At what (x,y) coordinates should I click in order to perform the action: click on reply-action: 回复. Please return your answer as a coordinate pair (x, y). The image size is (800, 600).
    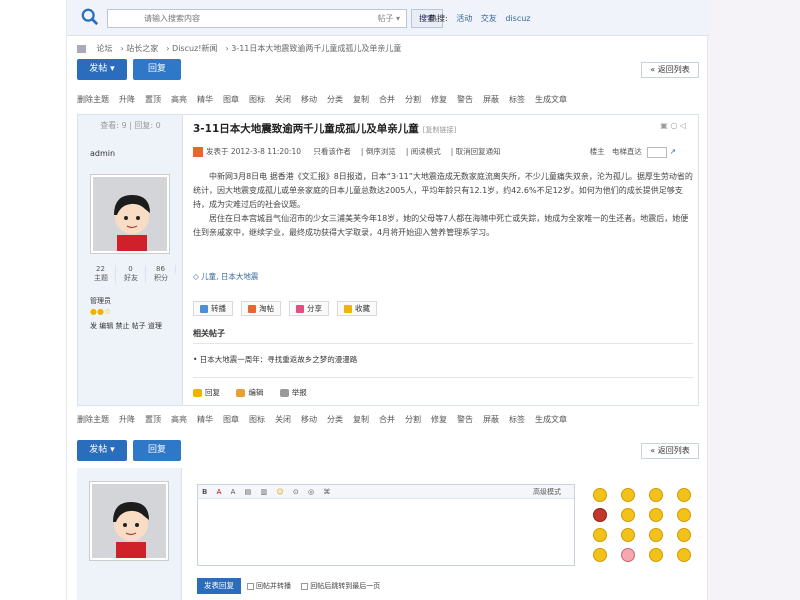
    Looking at the image, I should click on (206, 392).